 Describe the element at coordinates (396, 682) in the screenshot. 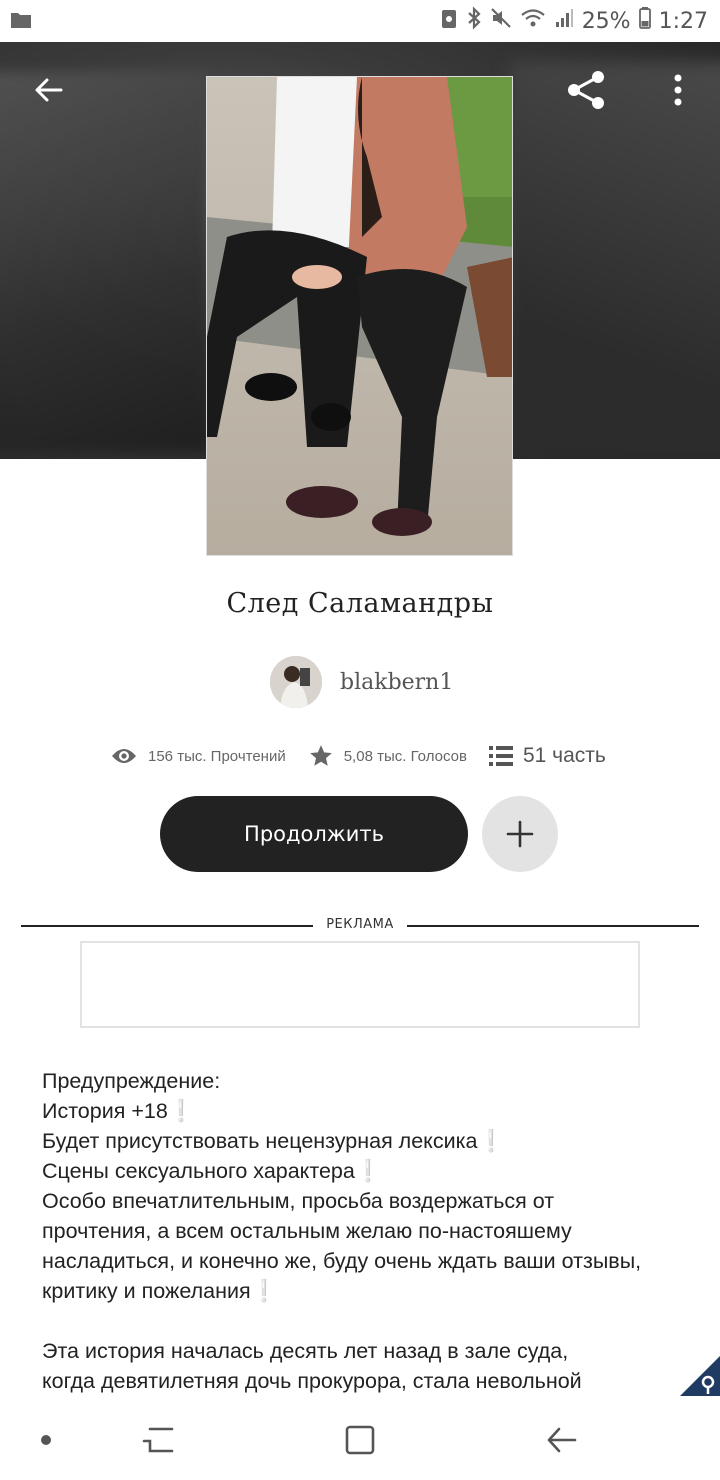

I see `author-name: blakbern1` at that location.